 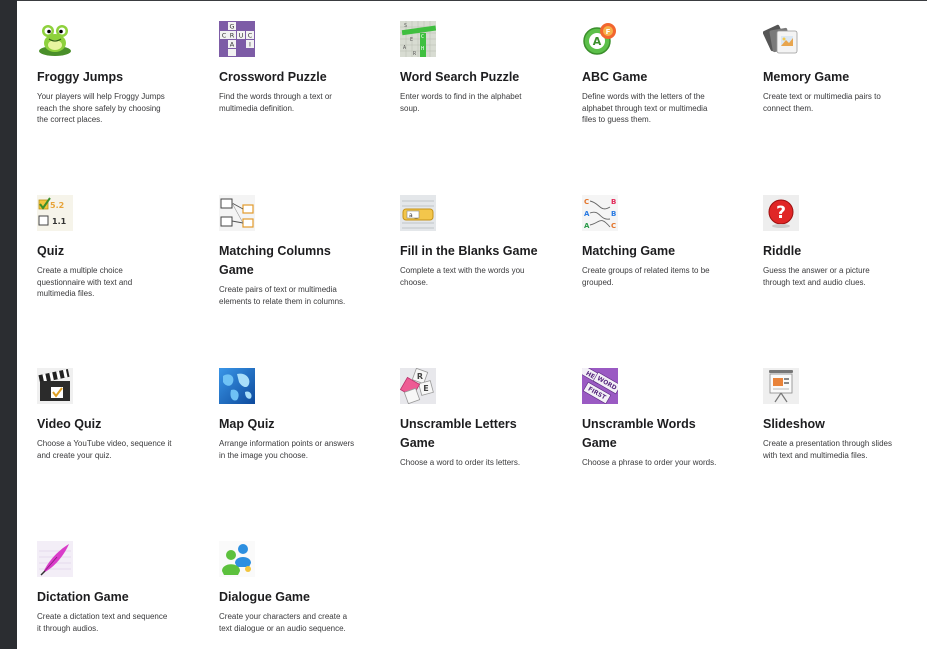 What do you see at coordinates (425, 388) in the screenshot?
I see `unscramble-letter: E` at bounding box center [425, 388].